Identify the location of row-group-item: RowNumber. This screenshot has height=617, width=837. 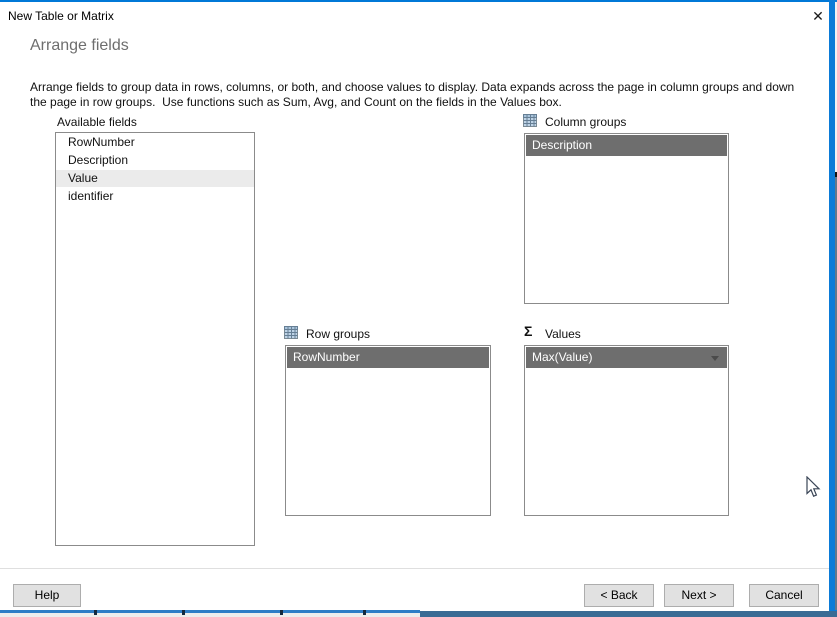
(388, 357).